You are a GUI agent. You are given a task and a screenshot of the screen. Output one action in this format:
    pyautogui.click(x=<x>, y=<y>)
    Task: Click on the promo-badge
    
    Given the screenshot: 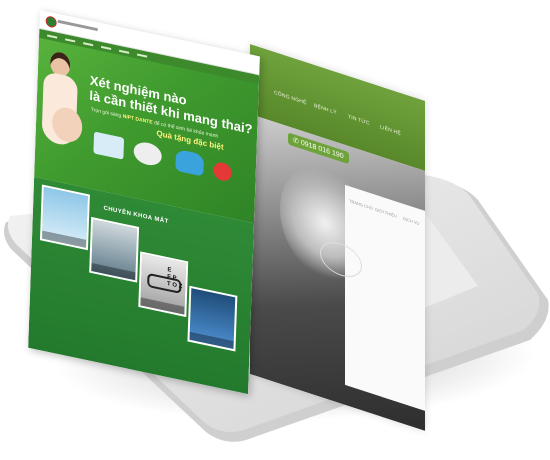 What is the action you would take?
    pyautogui.click(x=222, y=171)
    